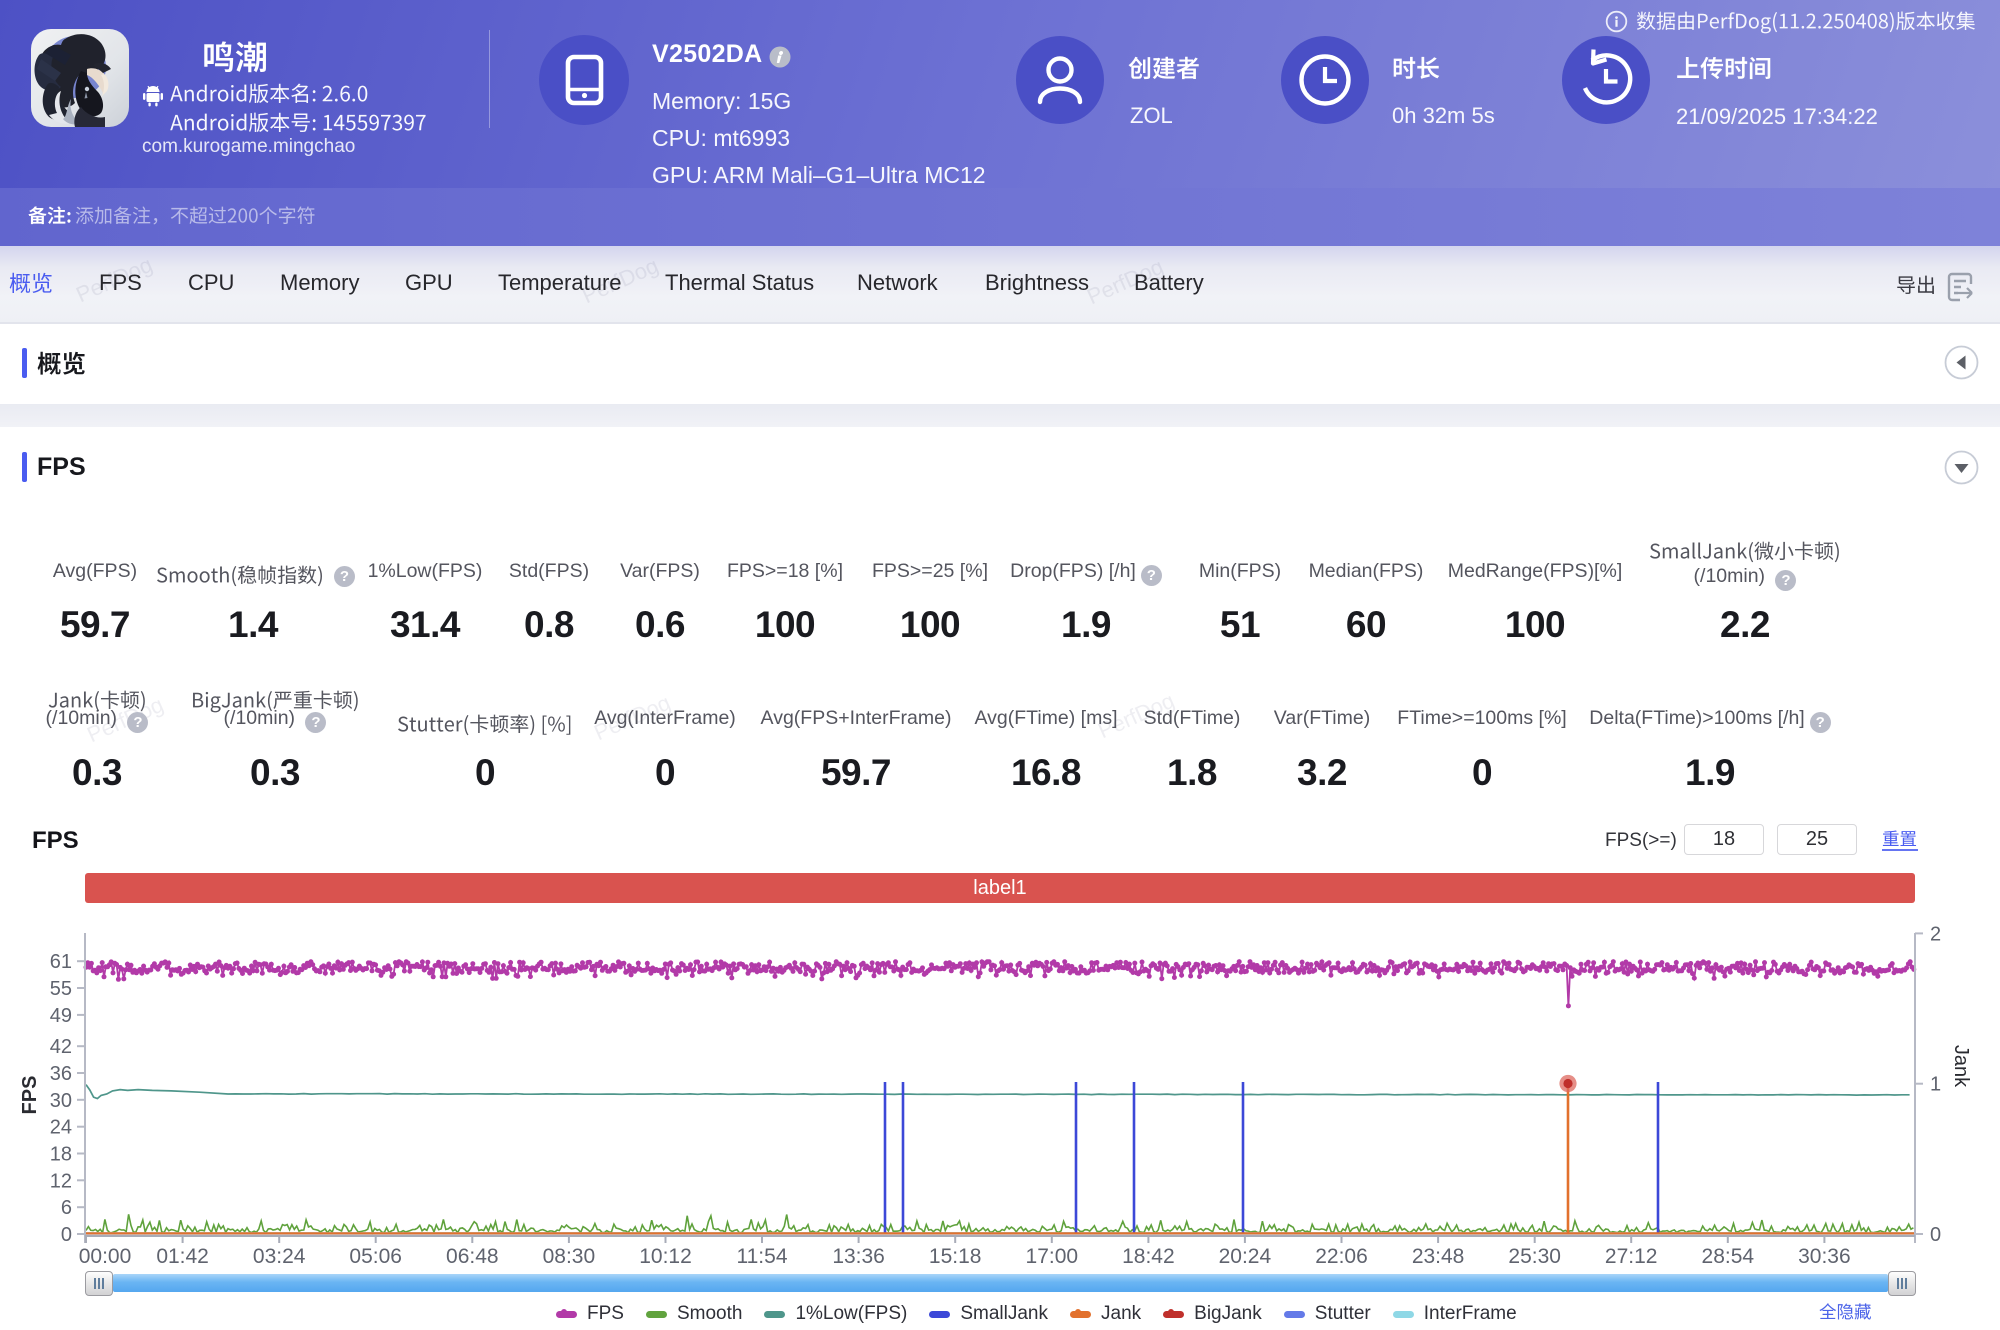  Describe the element at coordinates (279, 1256) in the screenshot. I see `svg-text: 03:24` at that location.